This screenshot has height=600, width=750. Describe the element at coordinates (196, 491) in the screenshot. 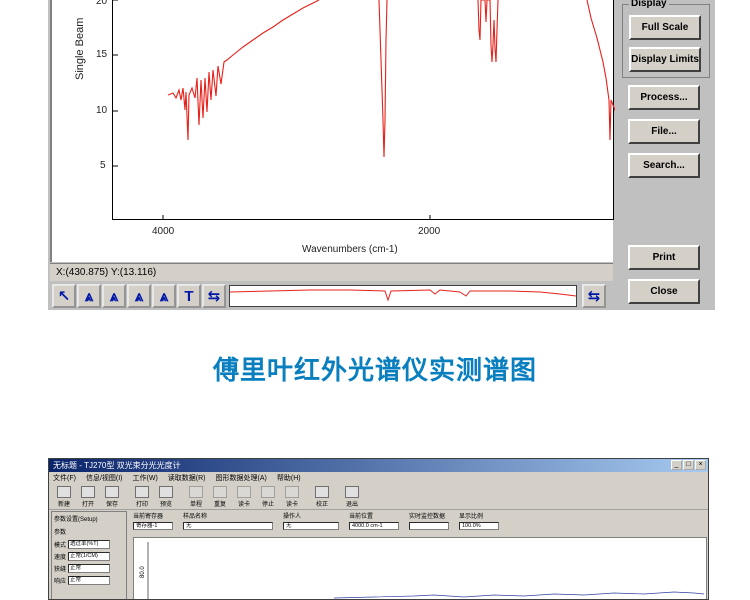

I see `single-run-icon` at that location.